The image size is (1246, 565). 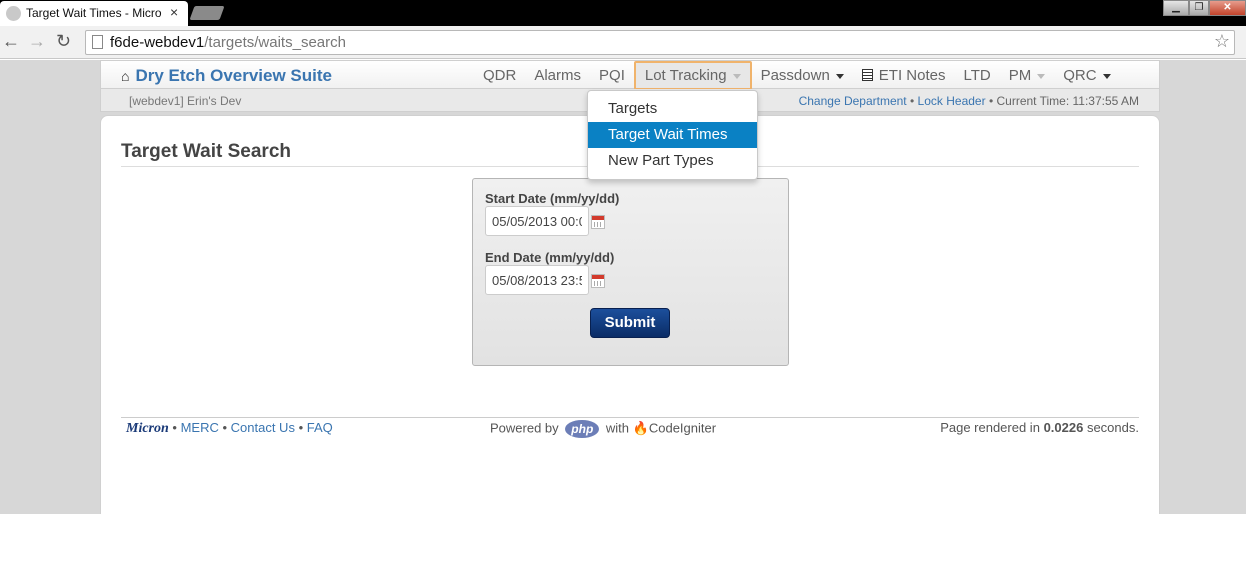 What do you see at coordinates (1199, 8) in the screenshot?
I see `maximize-button: ❐` at bounding box center [1199, 8].